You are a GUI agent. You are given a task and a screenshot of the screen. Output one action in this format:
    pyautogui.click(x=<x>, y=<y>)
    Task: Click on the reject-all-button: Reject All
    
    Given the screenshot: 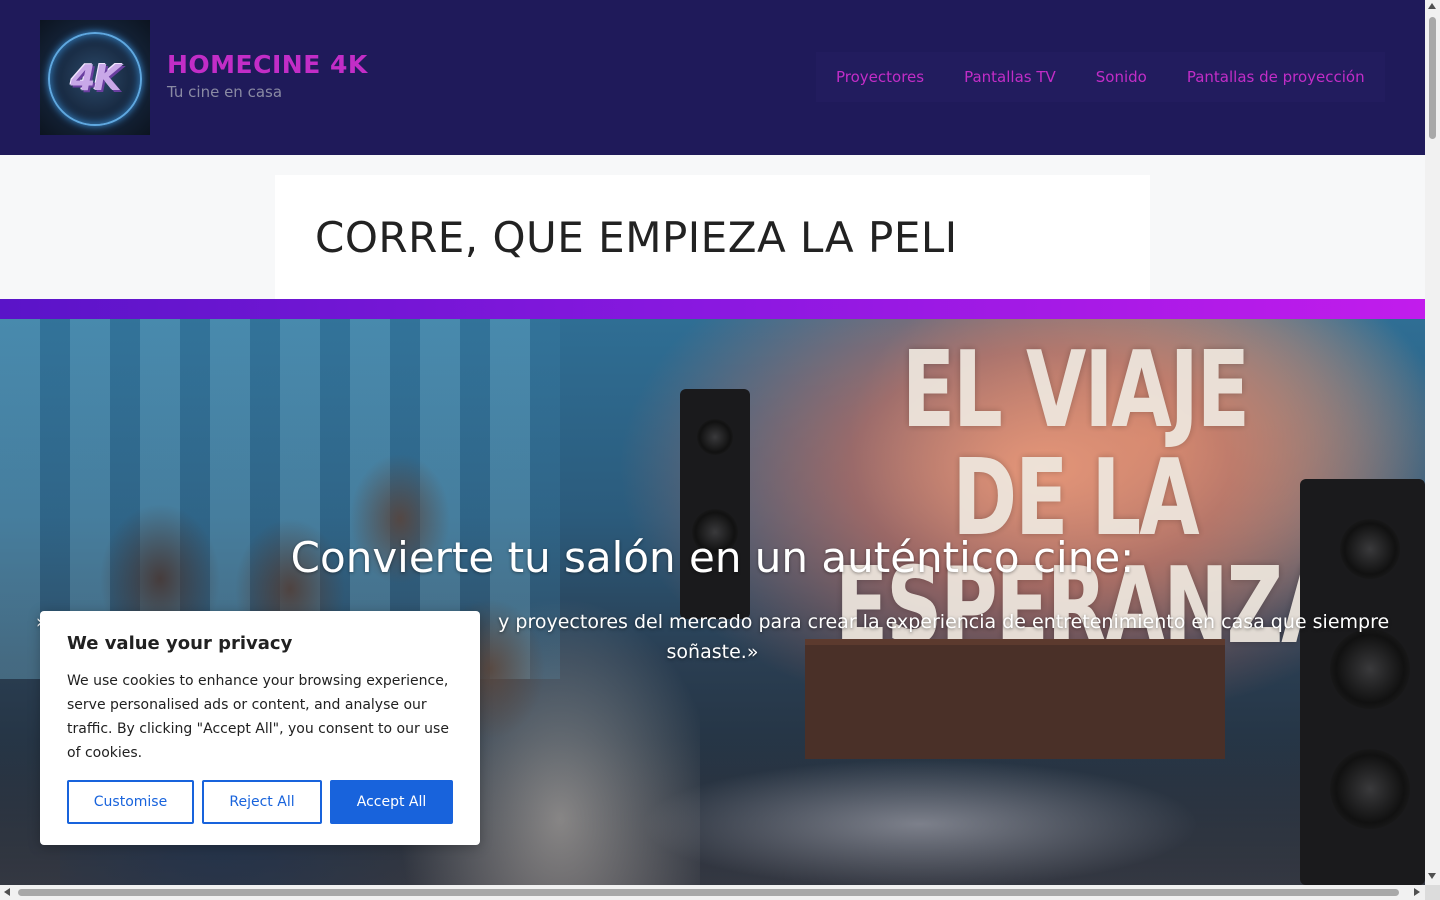 What is the action you would take?
    pyautogui.click(x=262, y=802)
    